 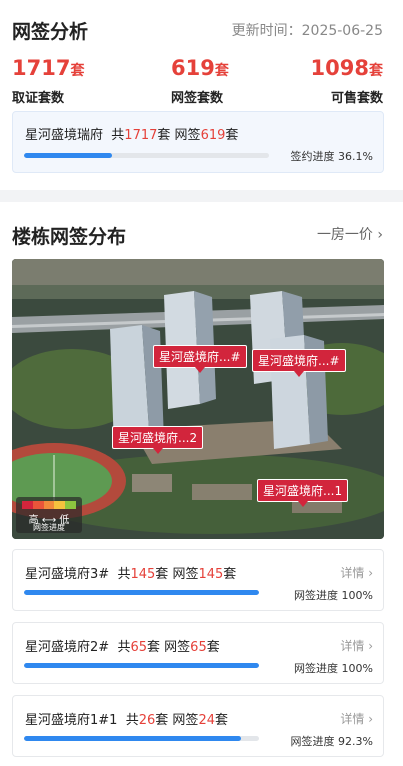 I want to click on building-tag: 星河盛境府...2, so click(x=158, y=440).